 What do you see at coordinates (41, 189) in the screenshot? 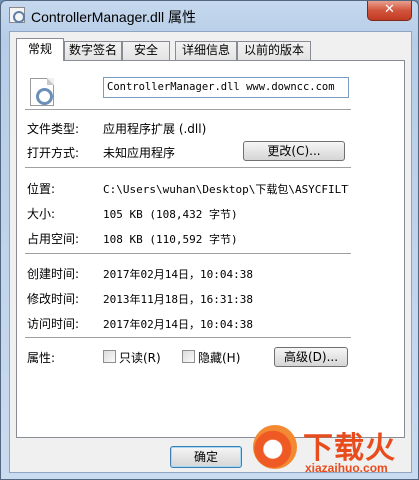
I see `location-label: 位置:` at bounding box center [41, 189].